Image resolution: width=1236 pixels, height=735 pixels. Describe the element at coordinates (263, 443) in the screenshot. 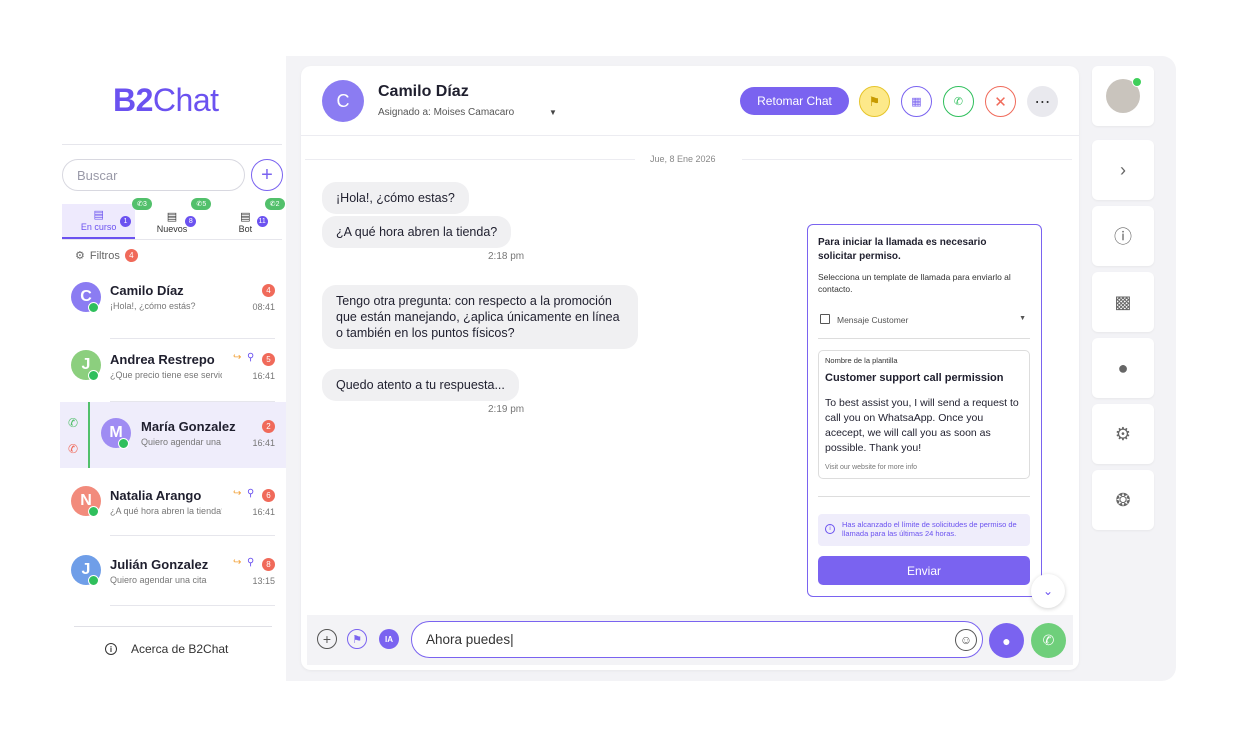

I see `message-time: 16:41` at that location.